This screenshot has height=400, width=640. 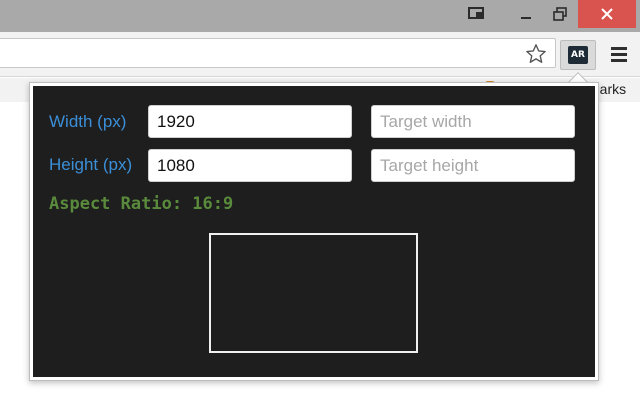 I want to click on width-input, so click(x=250, y=121).